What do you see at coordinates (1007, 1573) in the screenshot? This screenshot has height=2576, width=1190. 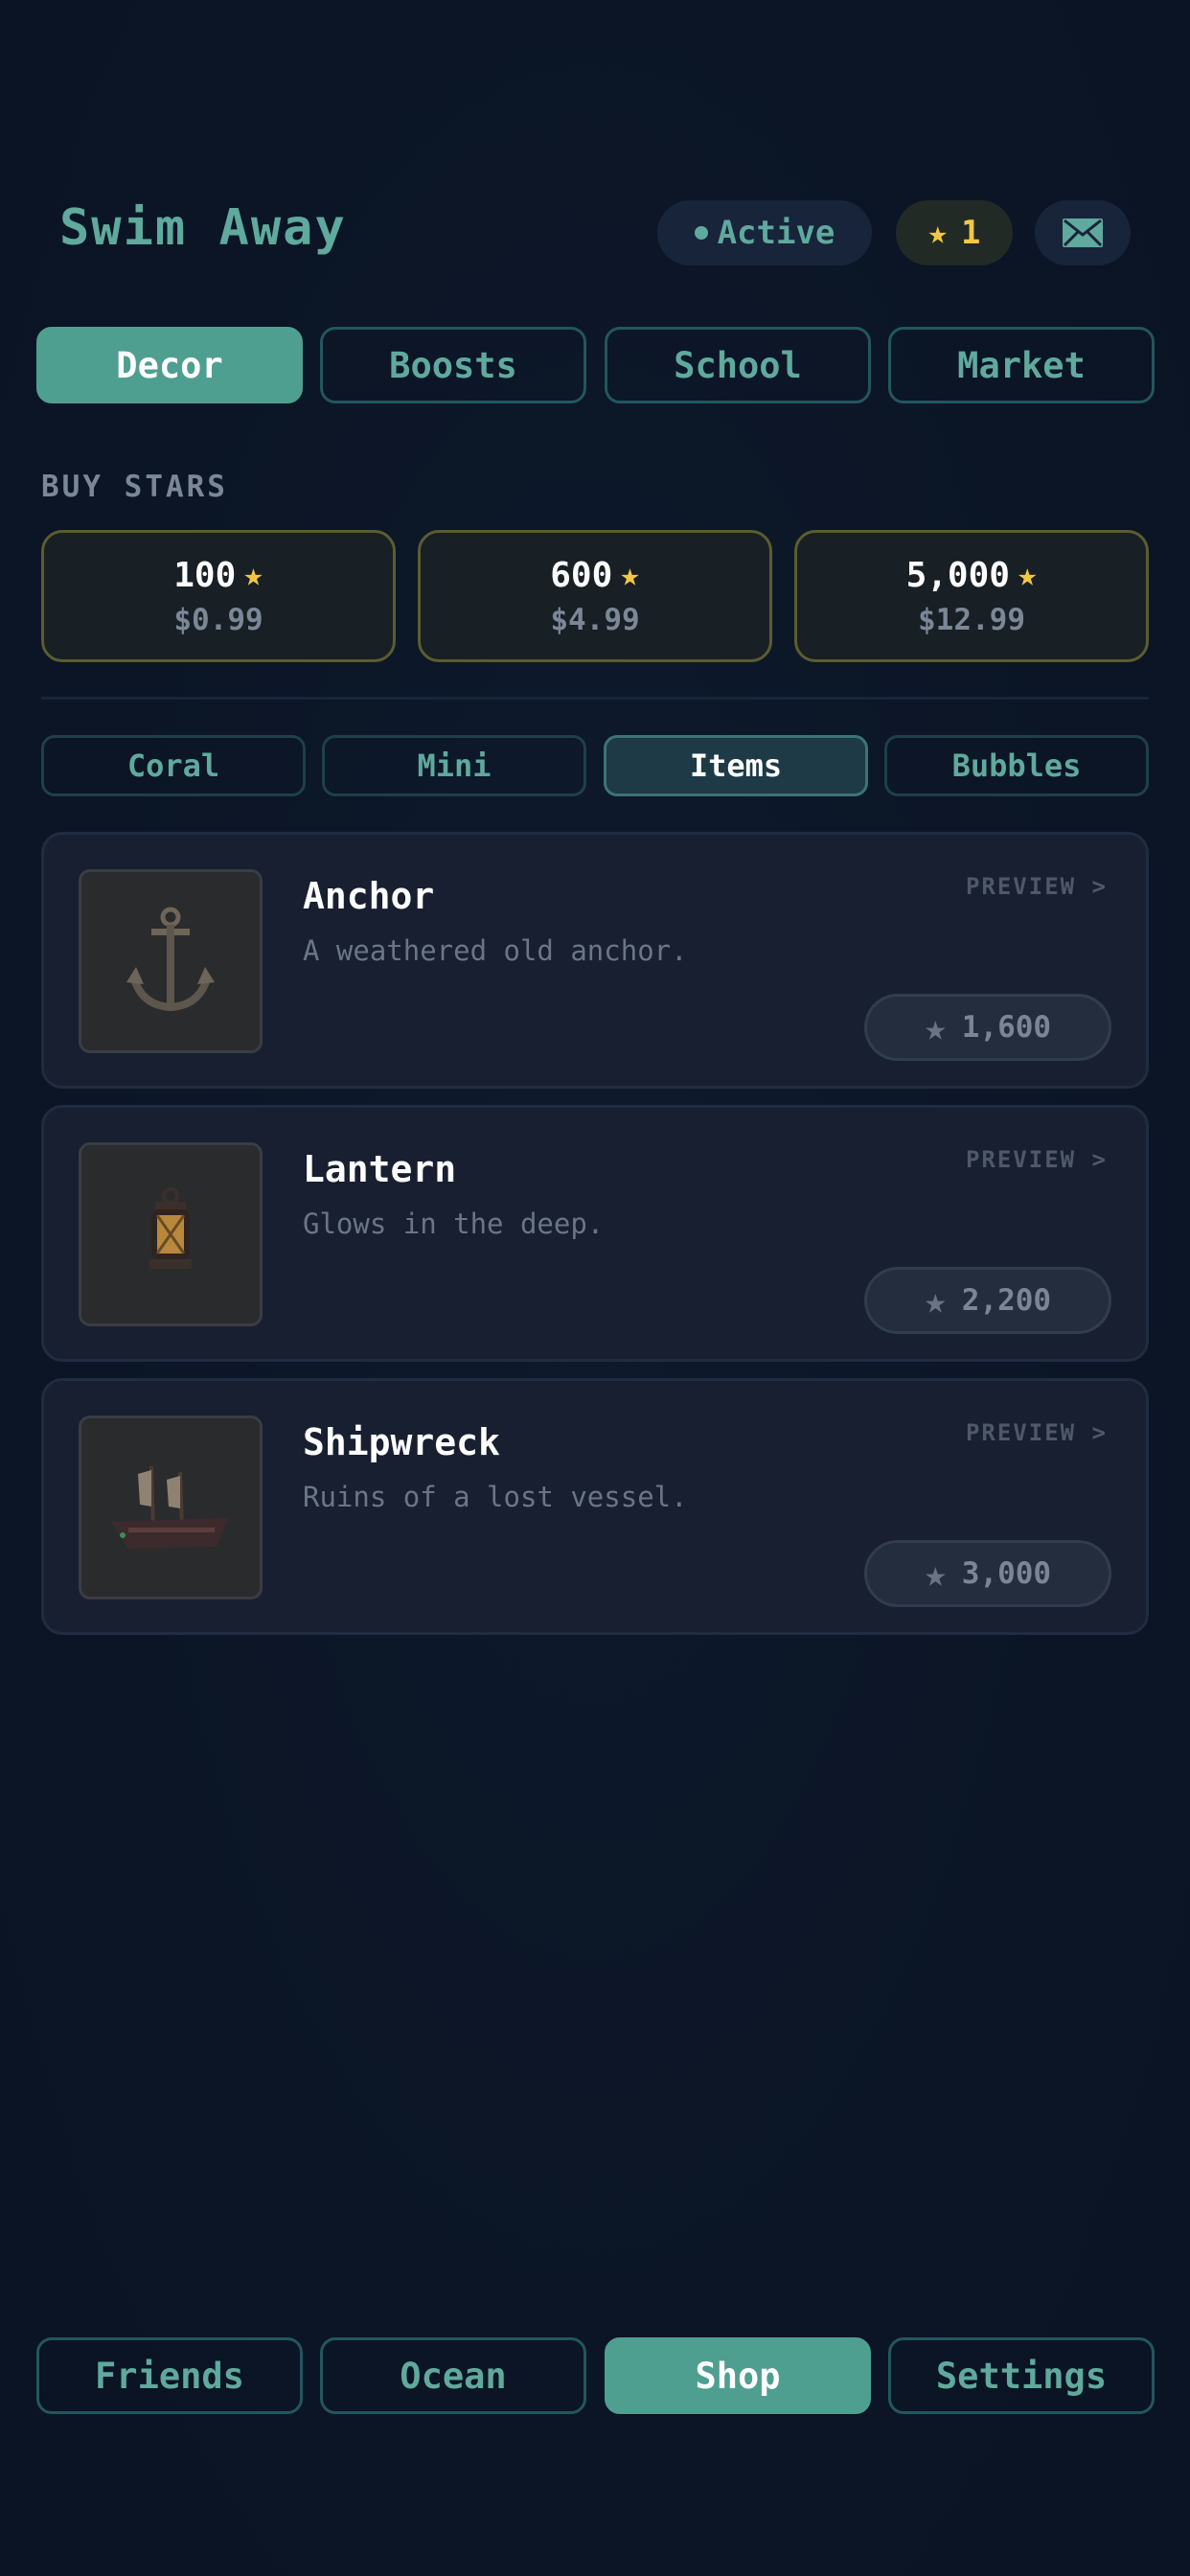 I see `item-price: 3,000` at bounding box center [1007, 1573].